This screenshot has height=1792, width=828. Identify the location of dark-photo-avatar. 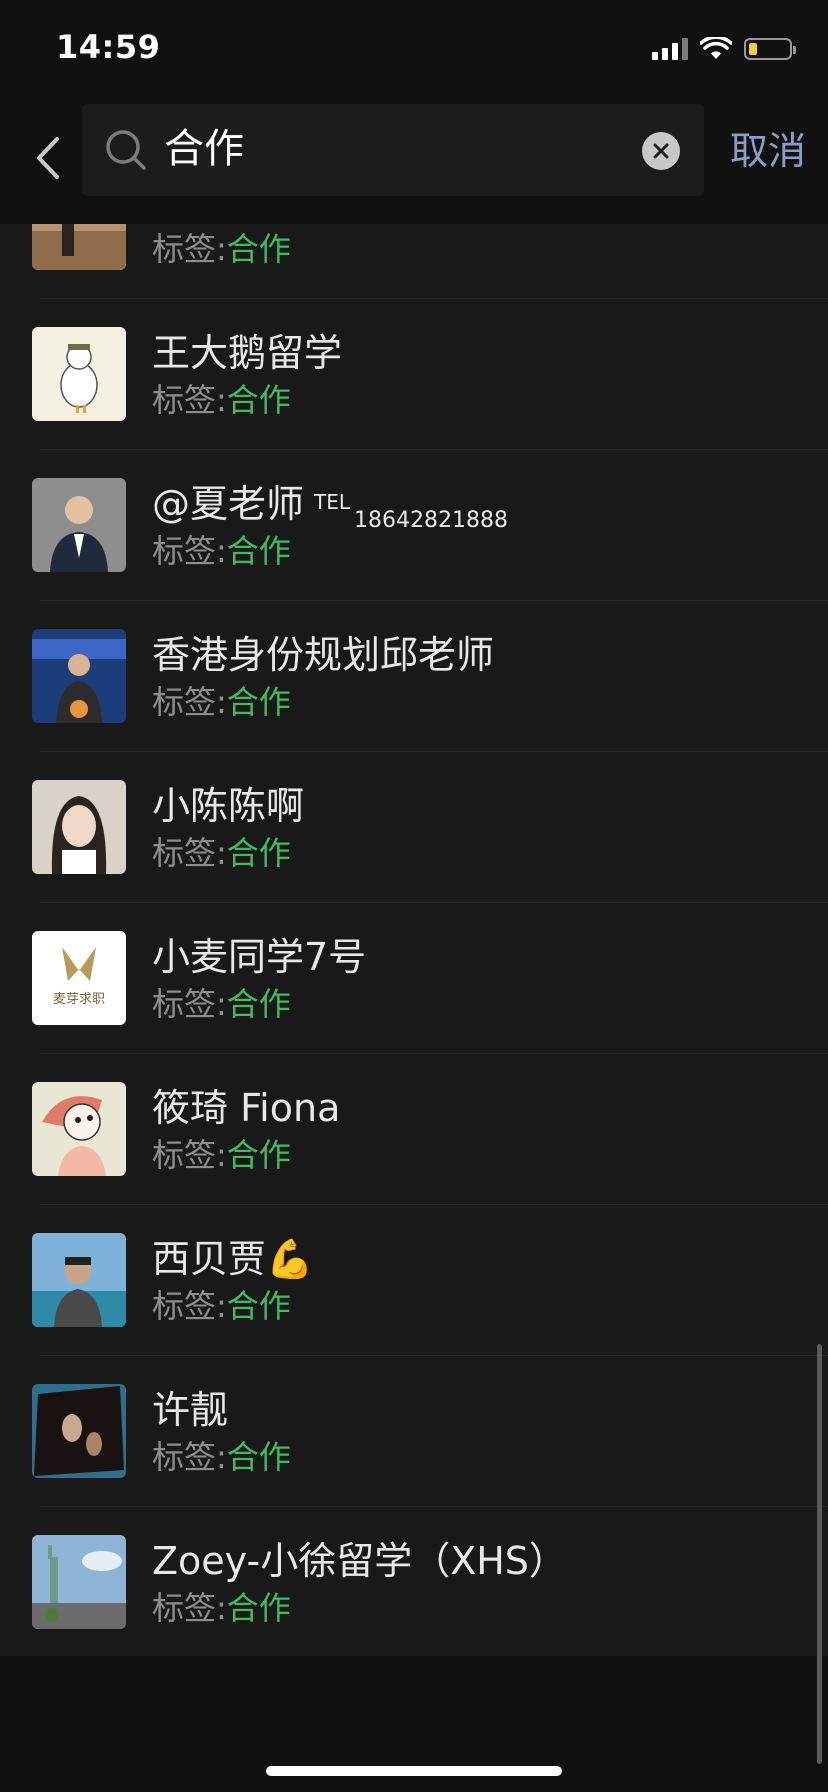
(79, 1431).